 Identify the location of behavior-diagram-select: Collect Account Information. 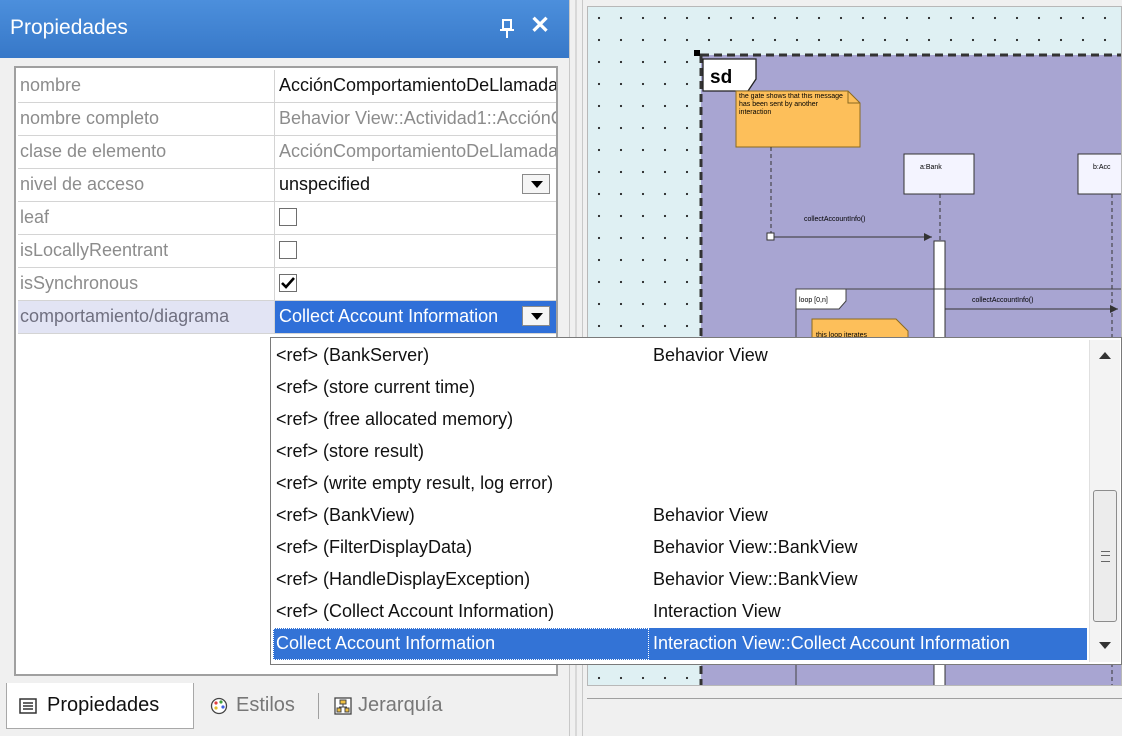
(415, 317).